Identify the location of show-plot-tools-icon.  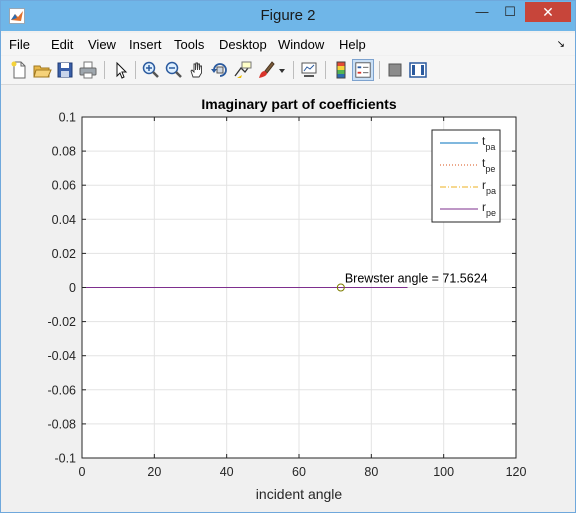
(418, 70).